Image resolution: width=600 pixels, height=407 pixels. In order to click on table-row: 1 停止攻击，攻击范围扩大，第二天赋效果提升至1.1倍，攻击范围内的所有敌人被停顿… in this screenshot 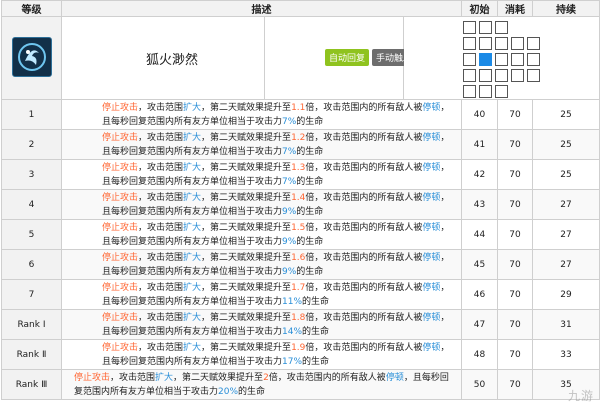, I will do `click(300, 114)`.